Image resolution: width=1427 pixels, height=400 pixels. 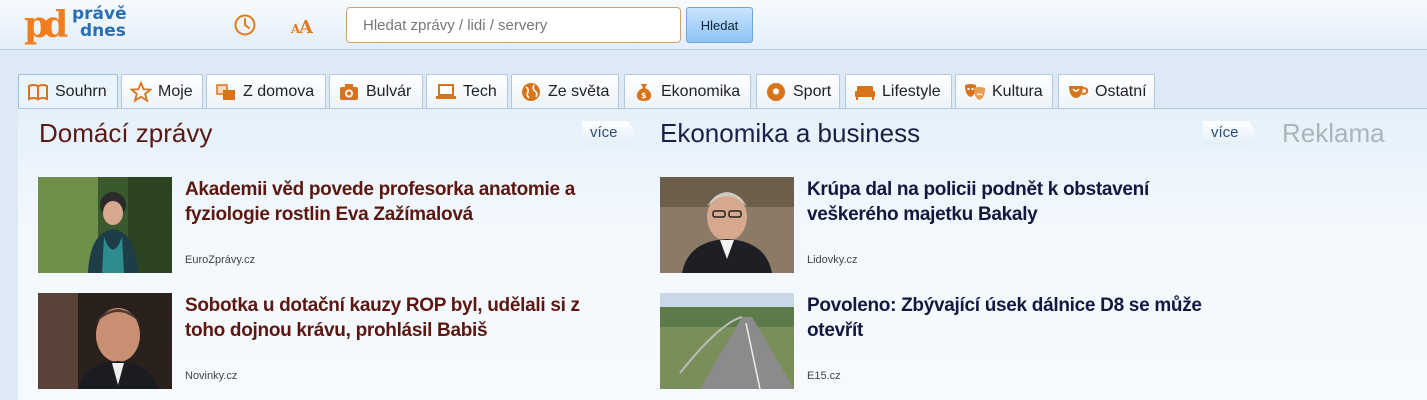 I want to click on tab-label: Lifestyle, so click(x=911, y=91).